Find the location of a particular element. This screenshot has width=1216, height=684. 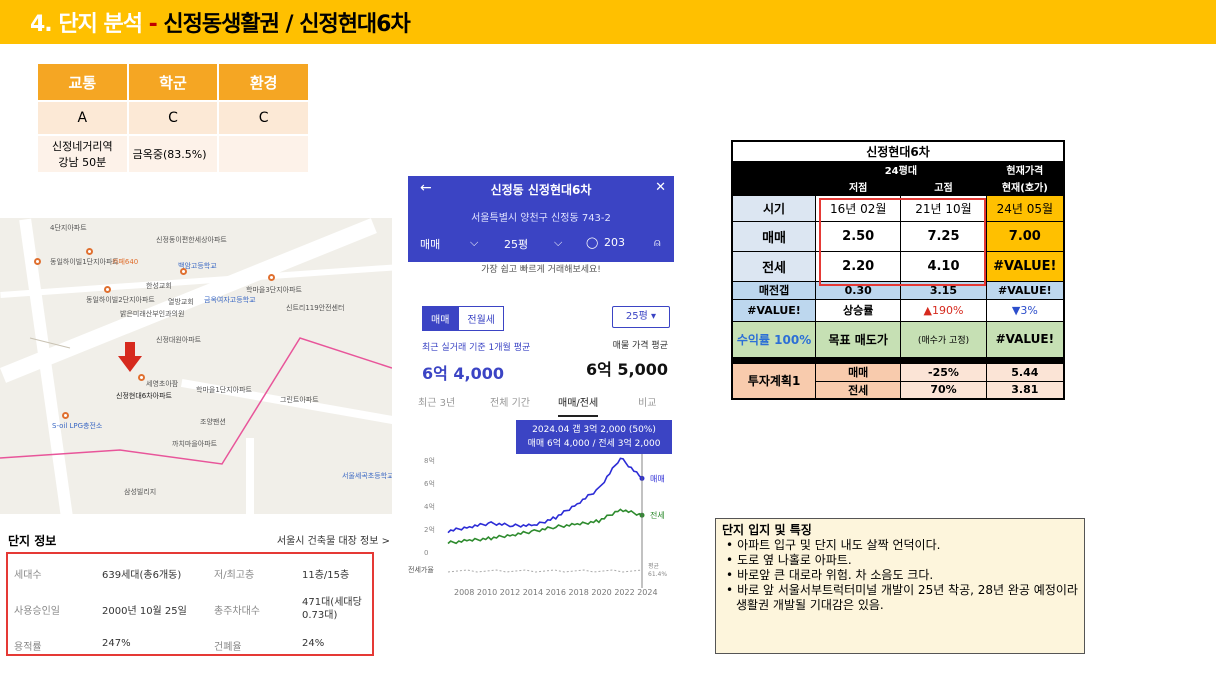

map-label: S-oil LPG충전소 is located at coordinates (77, 426).